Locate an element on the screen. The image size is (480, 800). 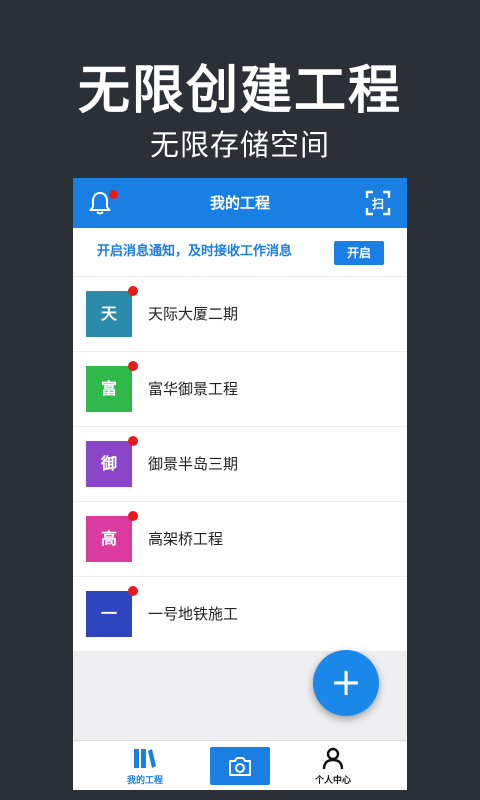
list-item: 天 天际大厦二期 is located at coordinates (240, 314).